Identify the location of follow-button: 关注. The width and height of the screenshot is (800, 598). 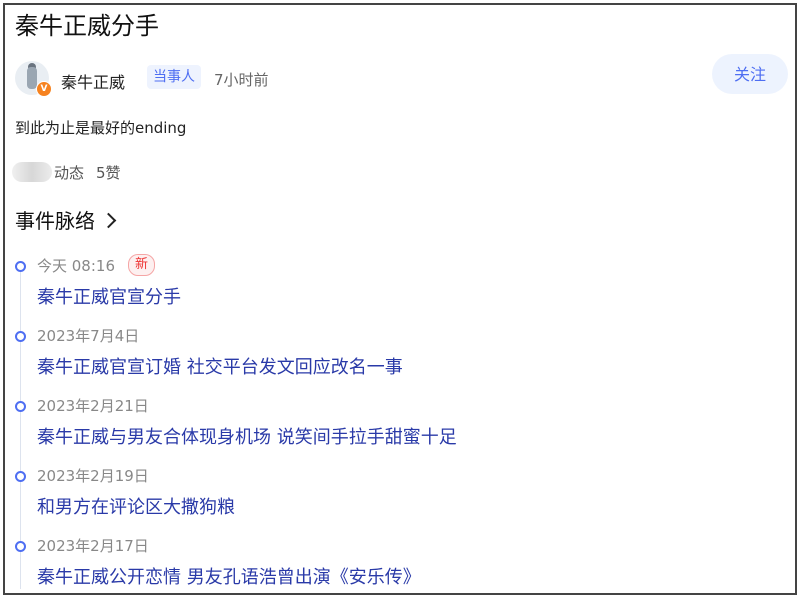
(750, 74).